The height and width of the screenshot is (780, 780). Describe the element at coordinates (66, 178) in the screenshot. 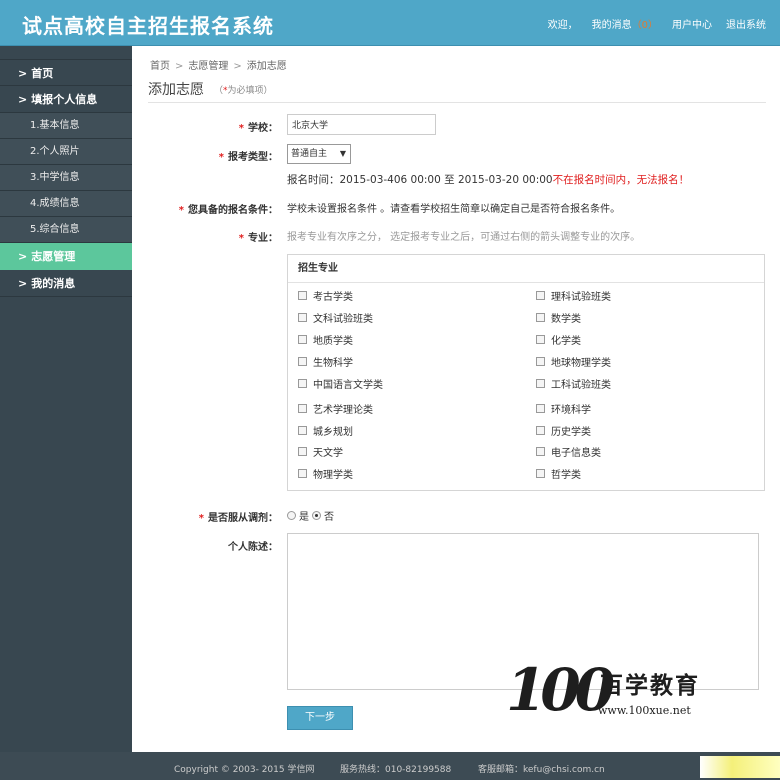

I see `sidebar-subitem-school-info: 3.中学信息` at that location.